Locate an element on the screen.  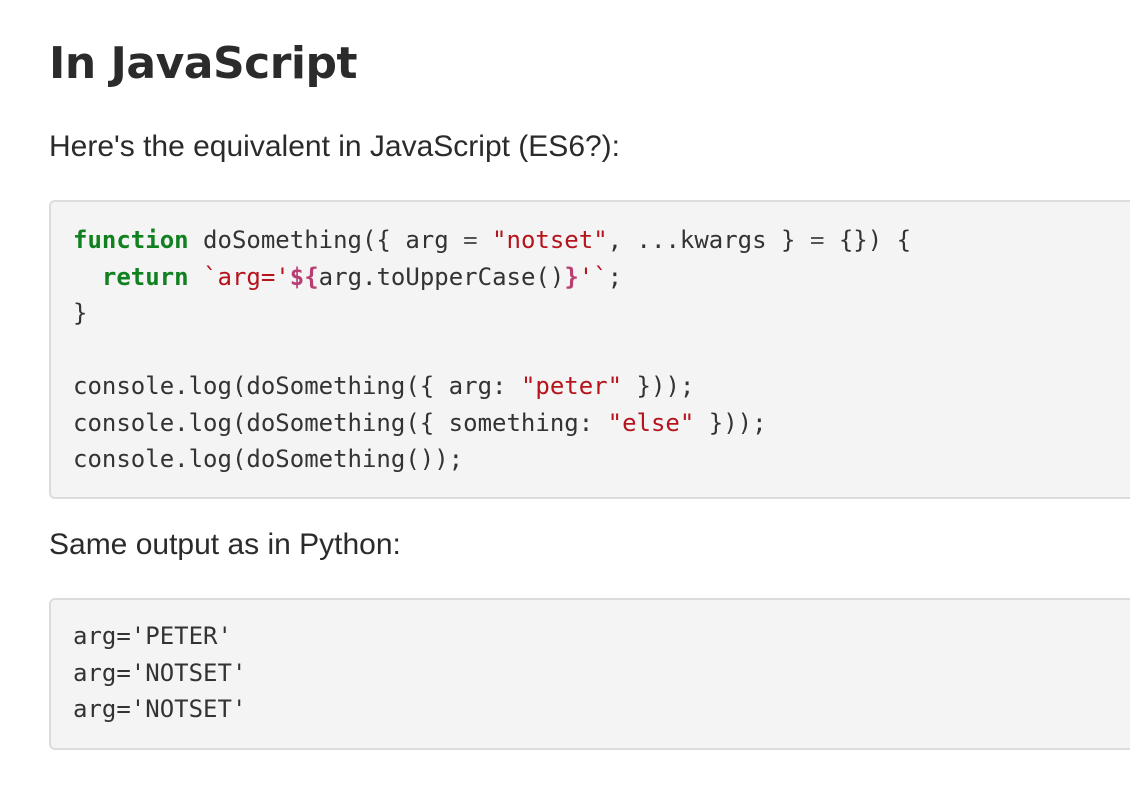
code-text: , ...kwargs } is located at coordinates (708, 240).